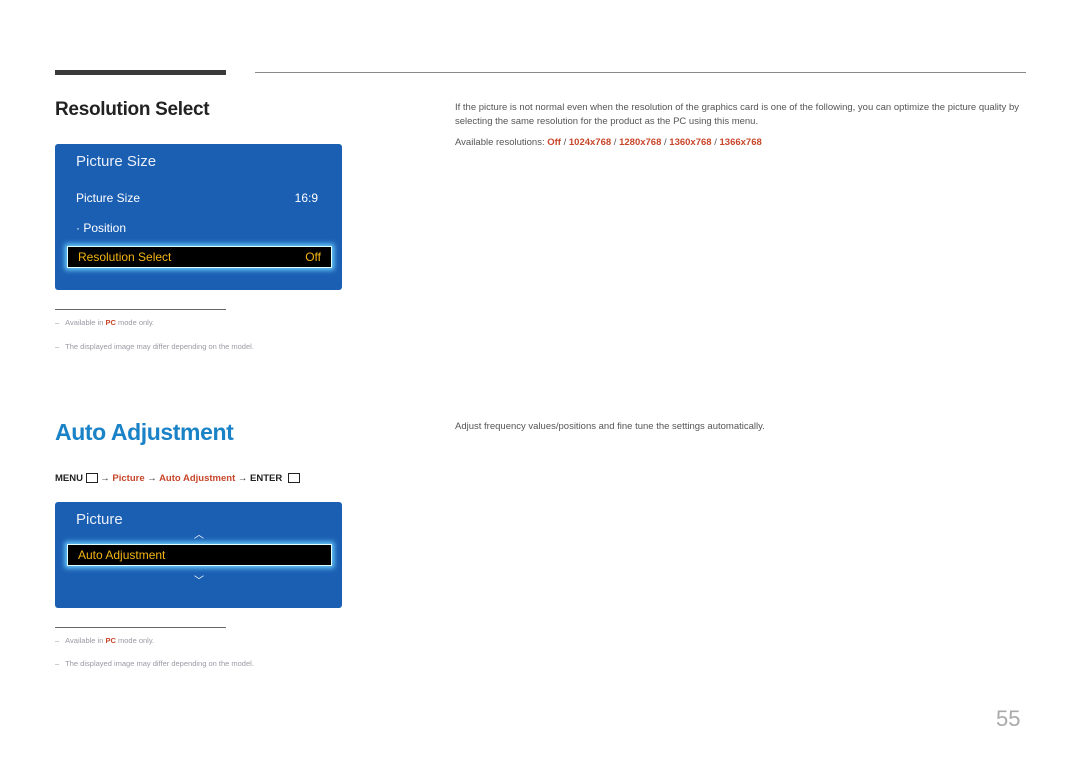 The height and width of the screenshot is (763, 1080). Describe the element at coordinates (199, 257) in the screenshot. I see `osd-row-resolution-select: Resolution Select Off` at that location.